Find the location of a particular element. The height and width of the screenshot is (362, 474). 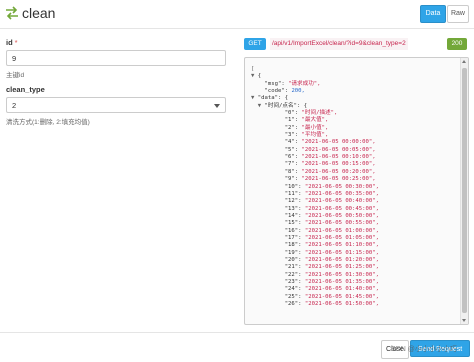

json-line: "26": "2021-06-05 01:50:00", is located at coordinates (315, 304).